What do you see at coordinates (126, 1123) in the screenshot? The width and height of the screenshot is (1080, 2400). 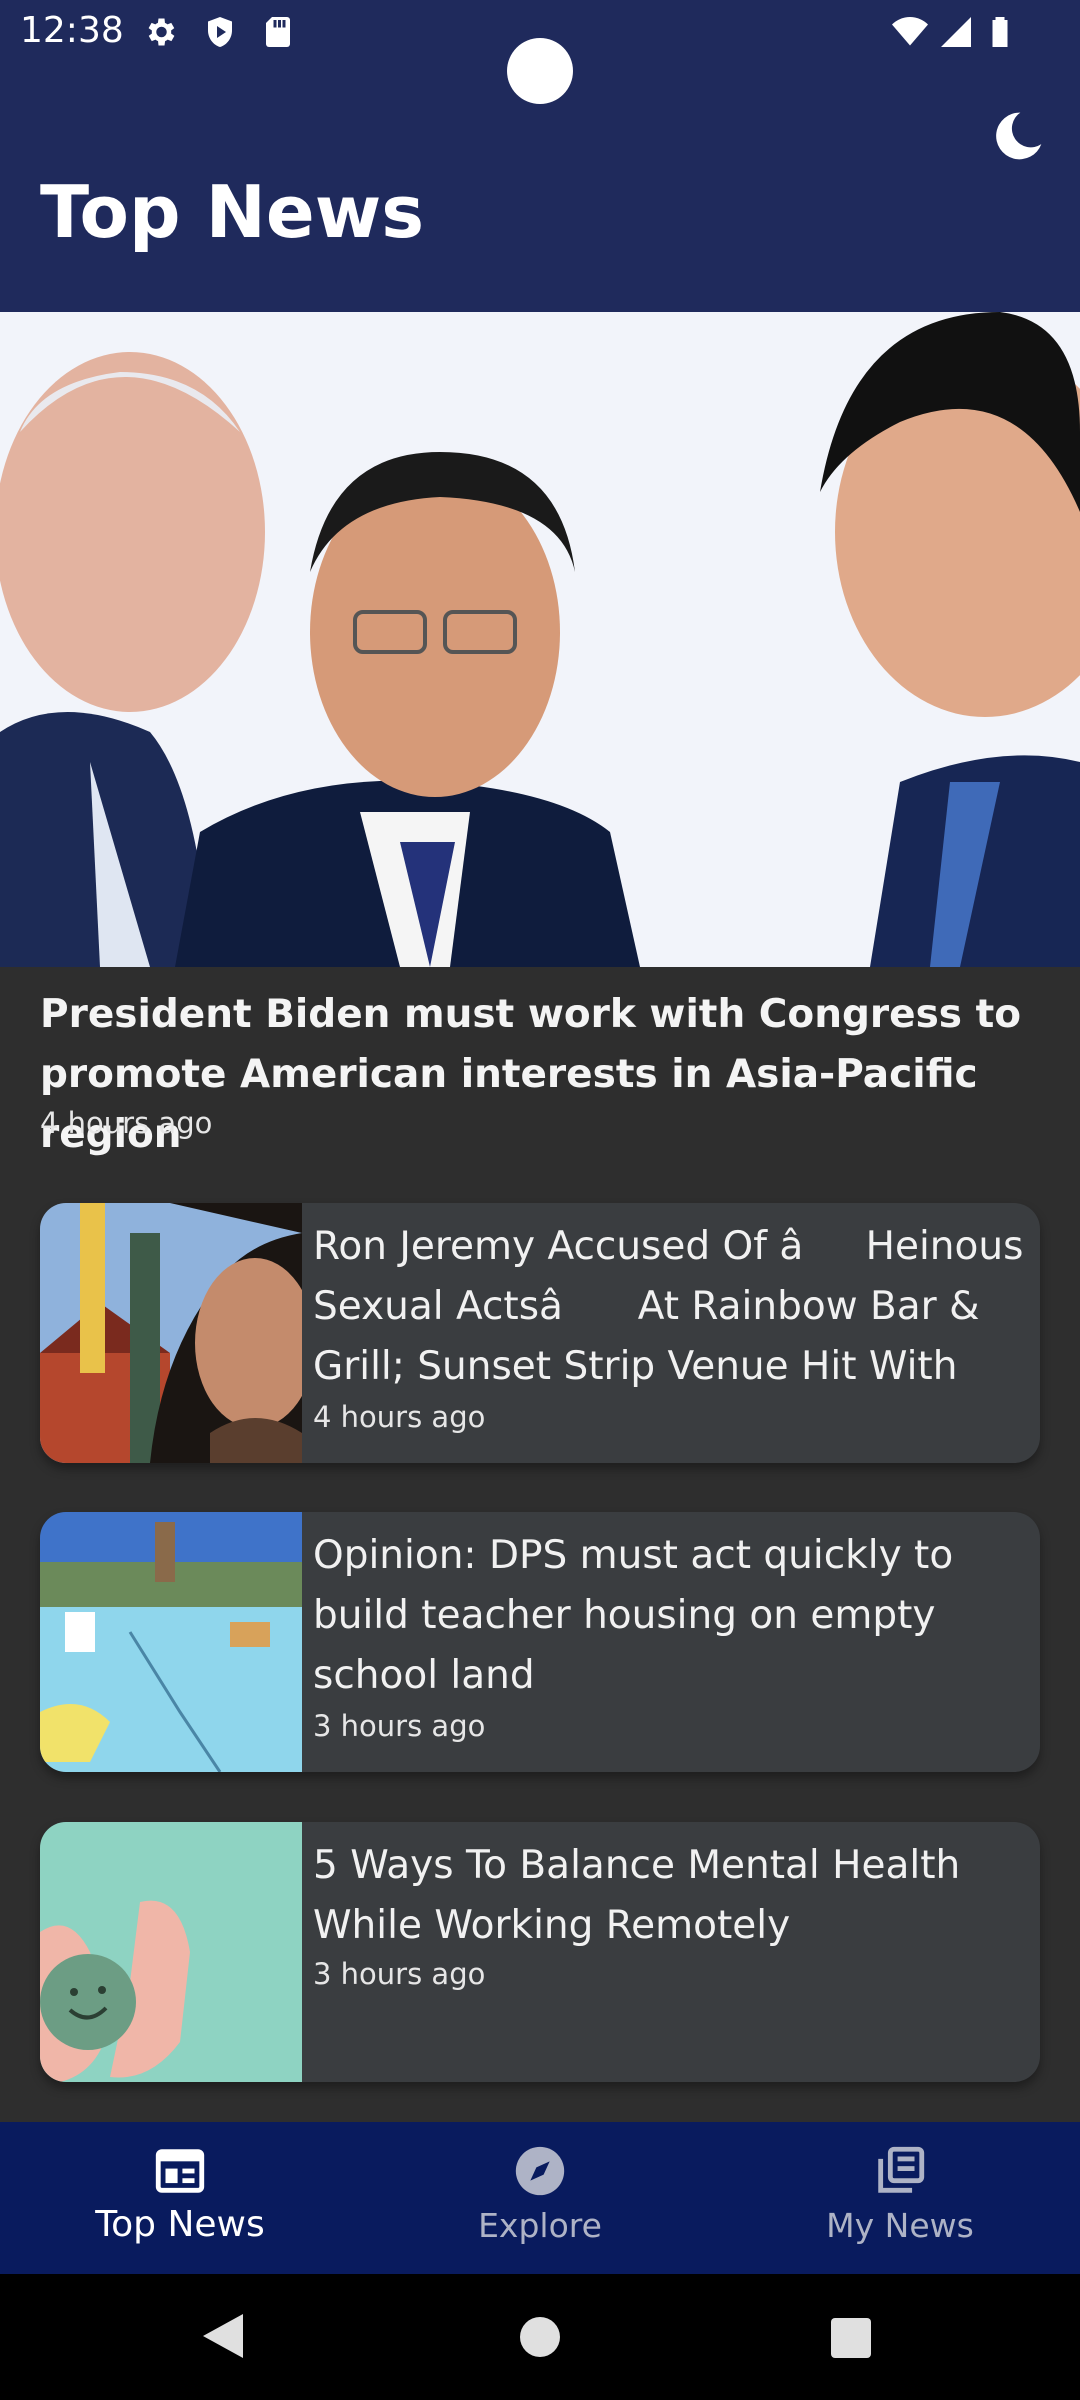 I see `hero-timestamp: 4 hours ago` at bounding box center [126, 1123].